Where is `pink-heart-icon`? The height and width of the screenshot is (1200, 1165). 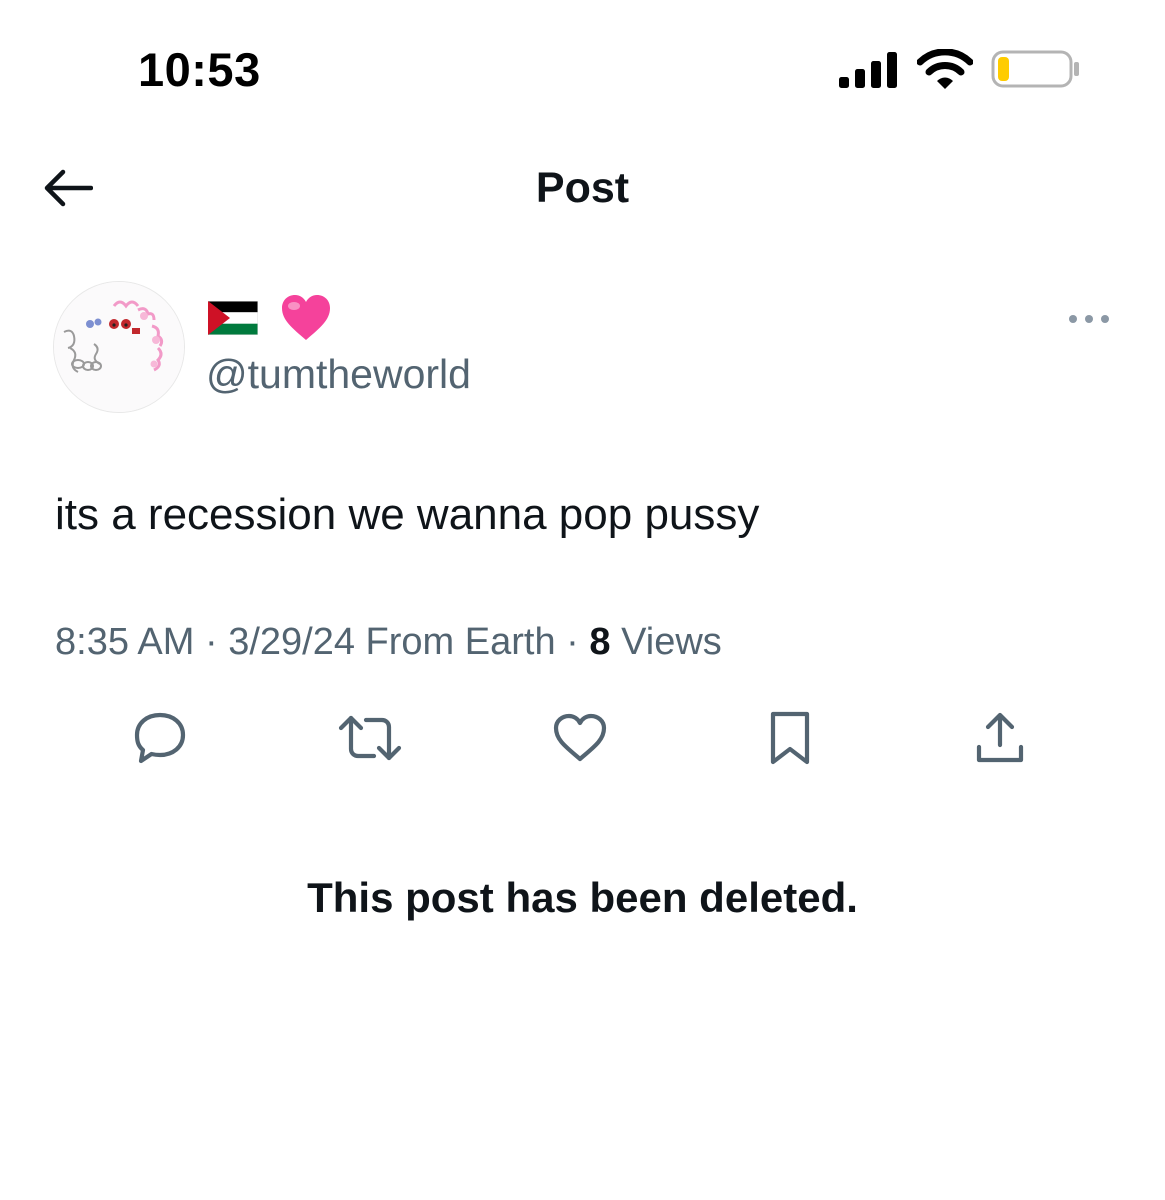
pink-heart-icon is located at coordinates (306, 317).